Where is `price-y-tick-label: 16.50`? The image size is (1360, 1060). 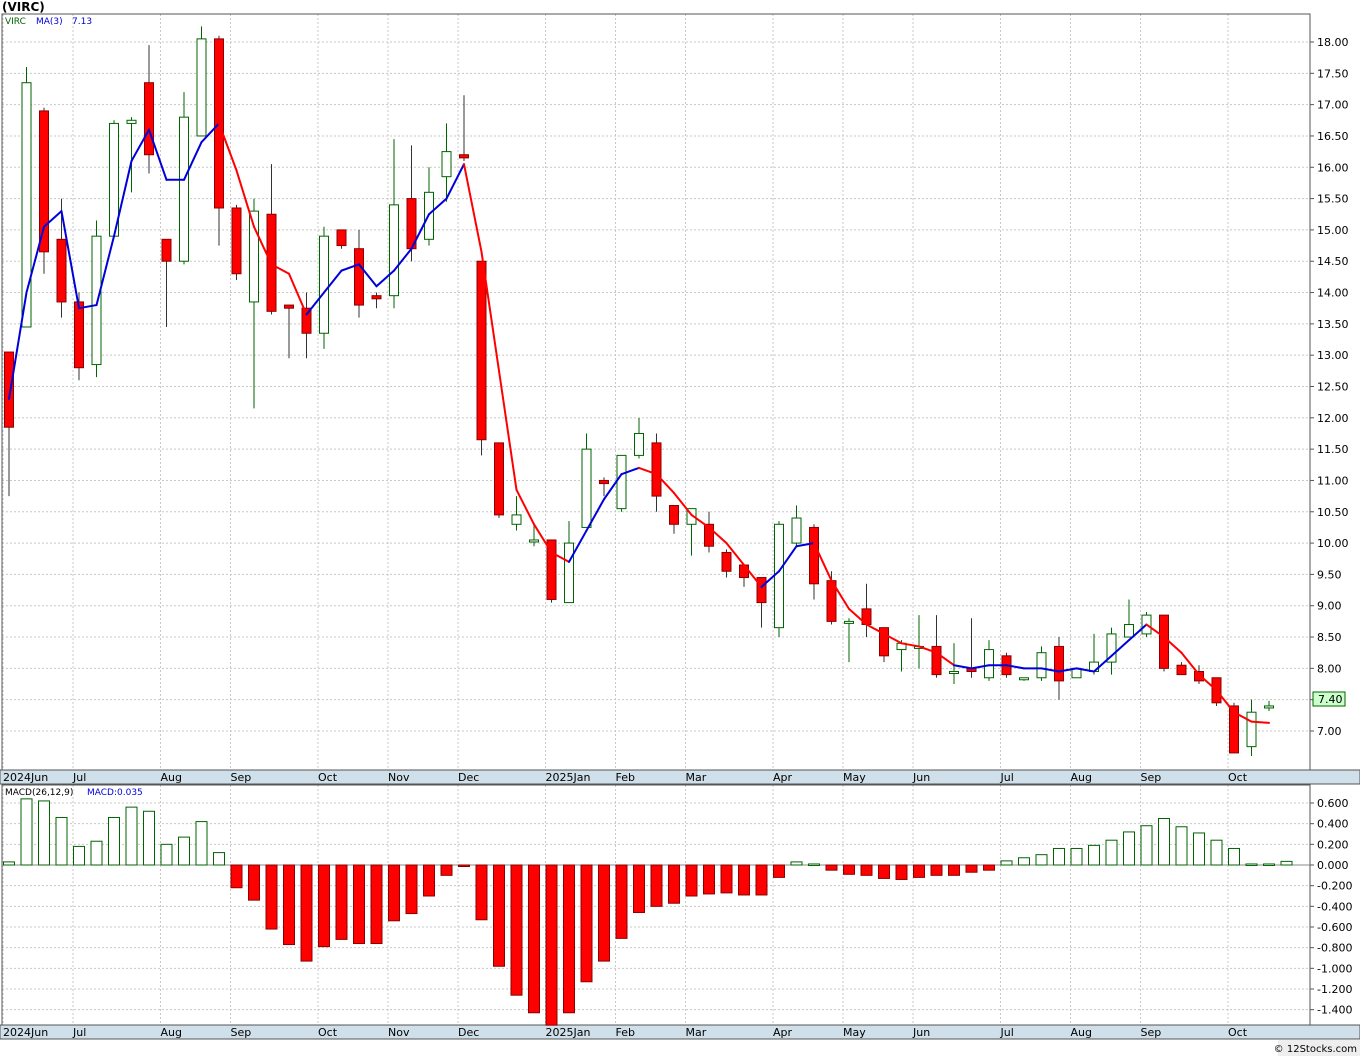 price-y-tick-label: 16.50 is located at coordinates (1333, 136).